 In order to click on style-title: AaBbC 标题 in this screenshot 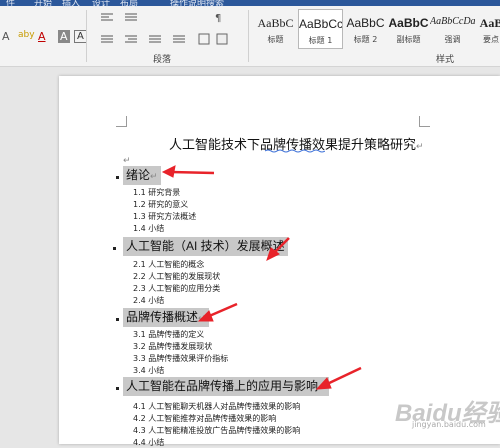, I will do `click(275, 29)`.